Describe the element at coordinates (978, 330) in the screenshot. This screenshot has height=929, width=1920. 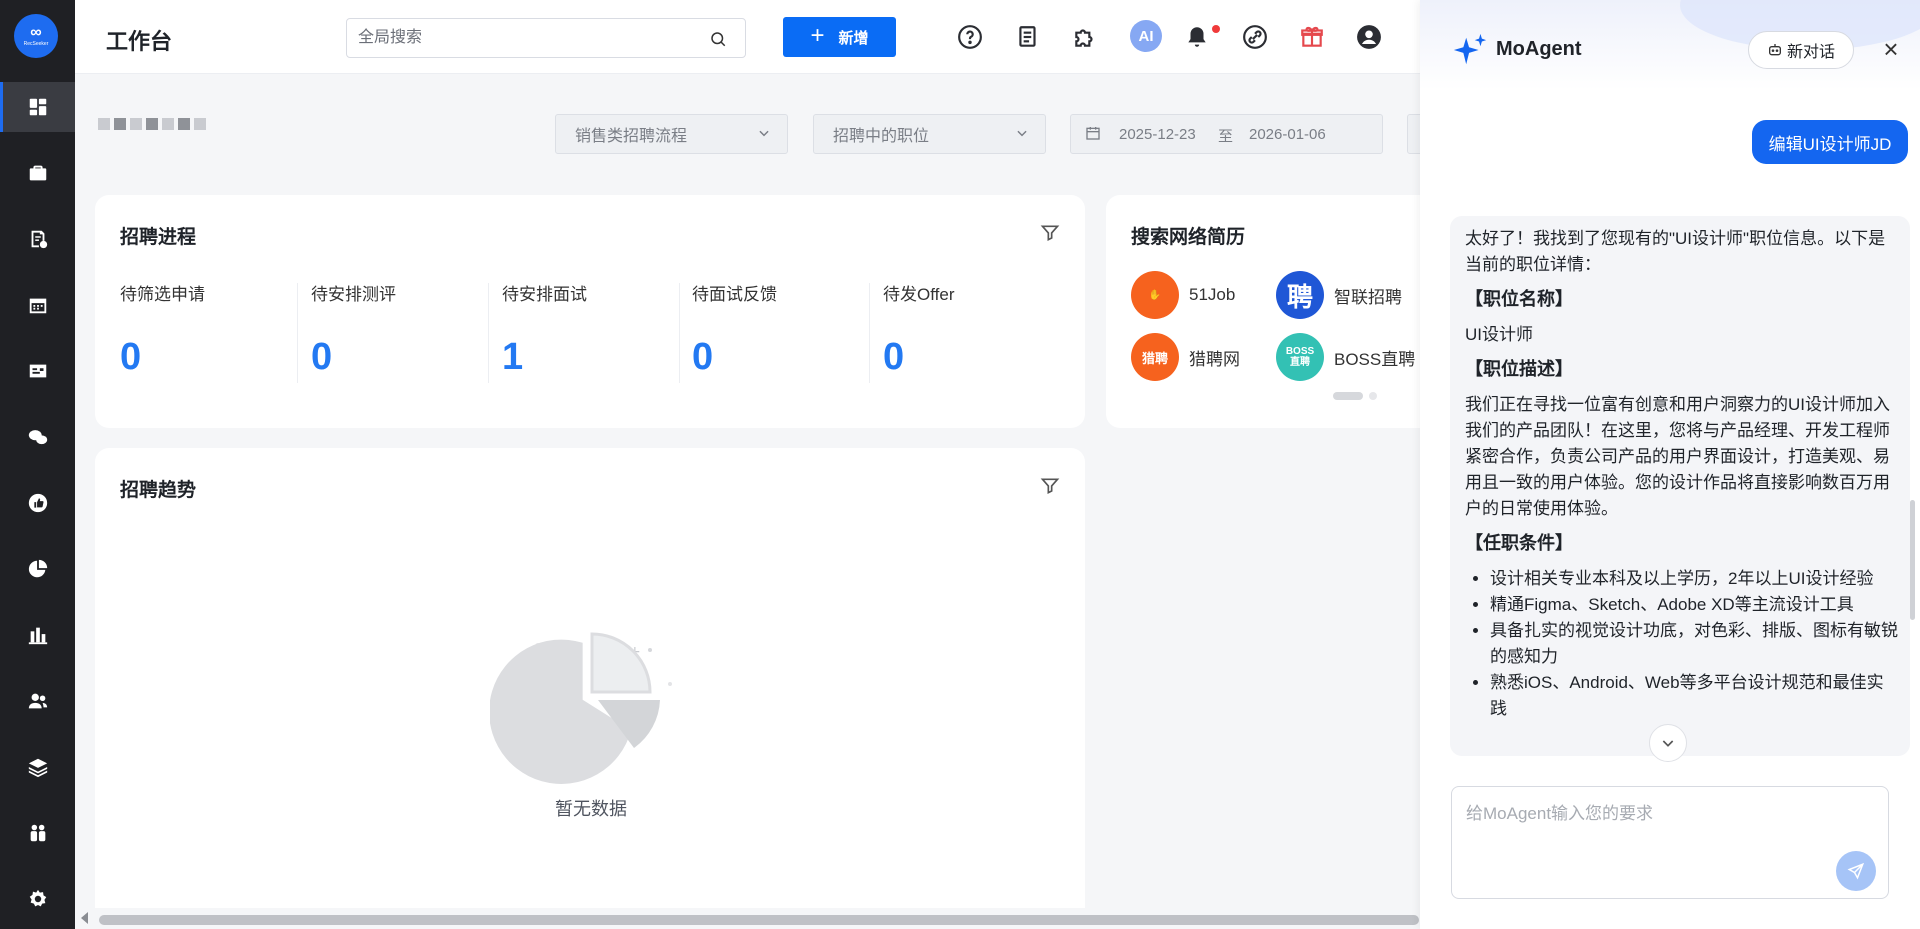
I see `stat-pending-offer: 待发Offer 0` at that location.